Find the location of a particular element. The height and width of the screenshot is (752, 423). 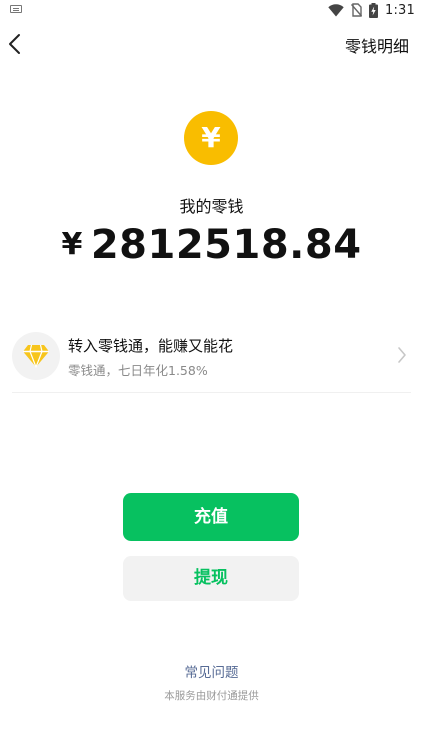

balance-value: 2812518.84 is located at coordinates (226, 245).